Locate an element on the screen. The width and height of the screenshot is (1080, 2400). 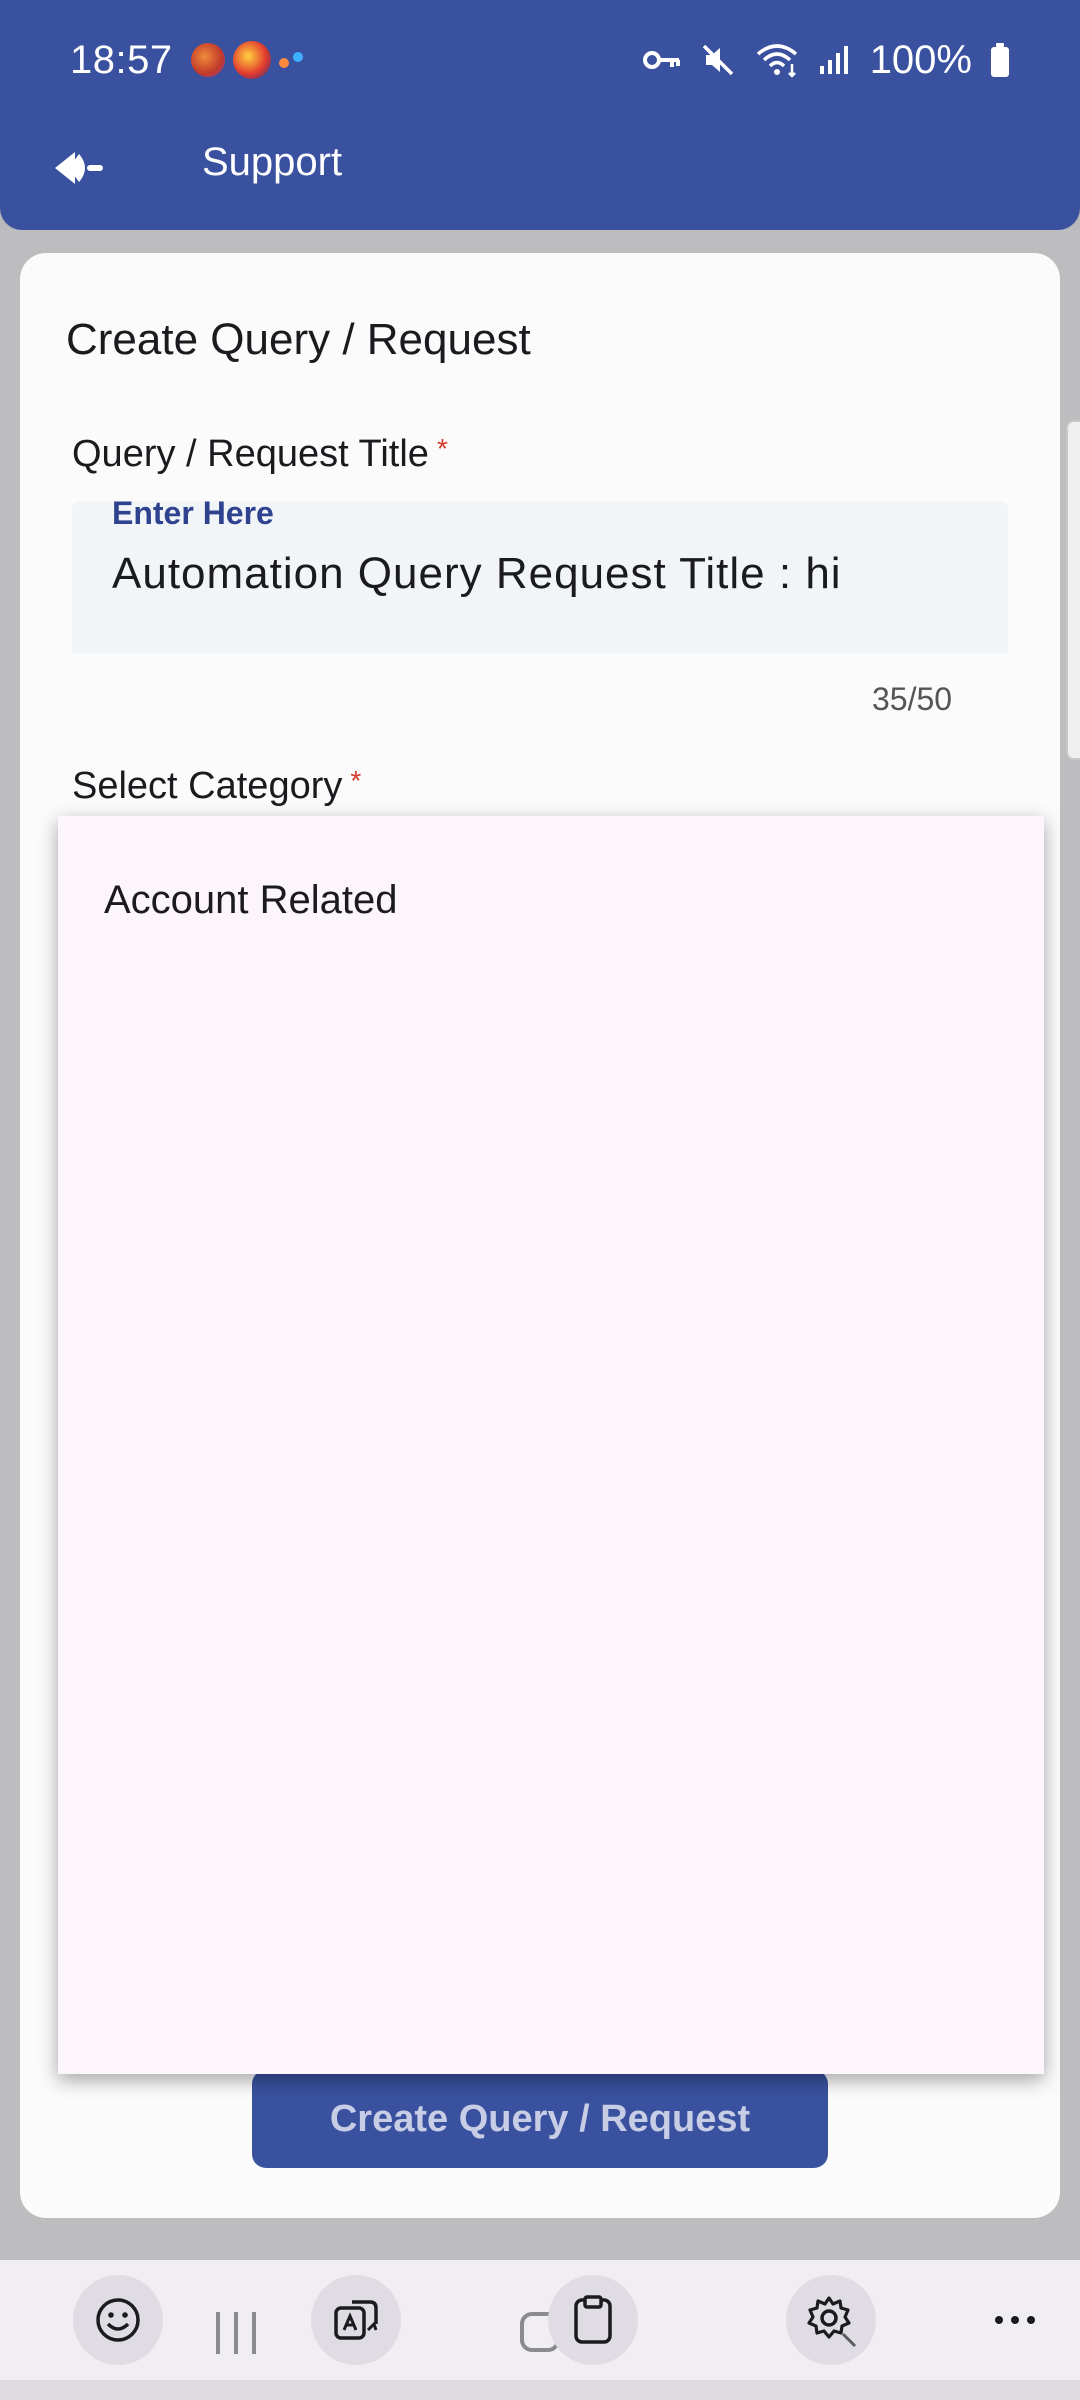
page-title: Support is located at coordinates (272, 162).